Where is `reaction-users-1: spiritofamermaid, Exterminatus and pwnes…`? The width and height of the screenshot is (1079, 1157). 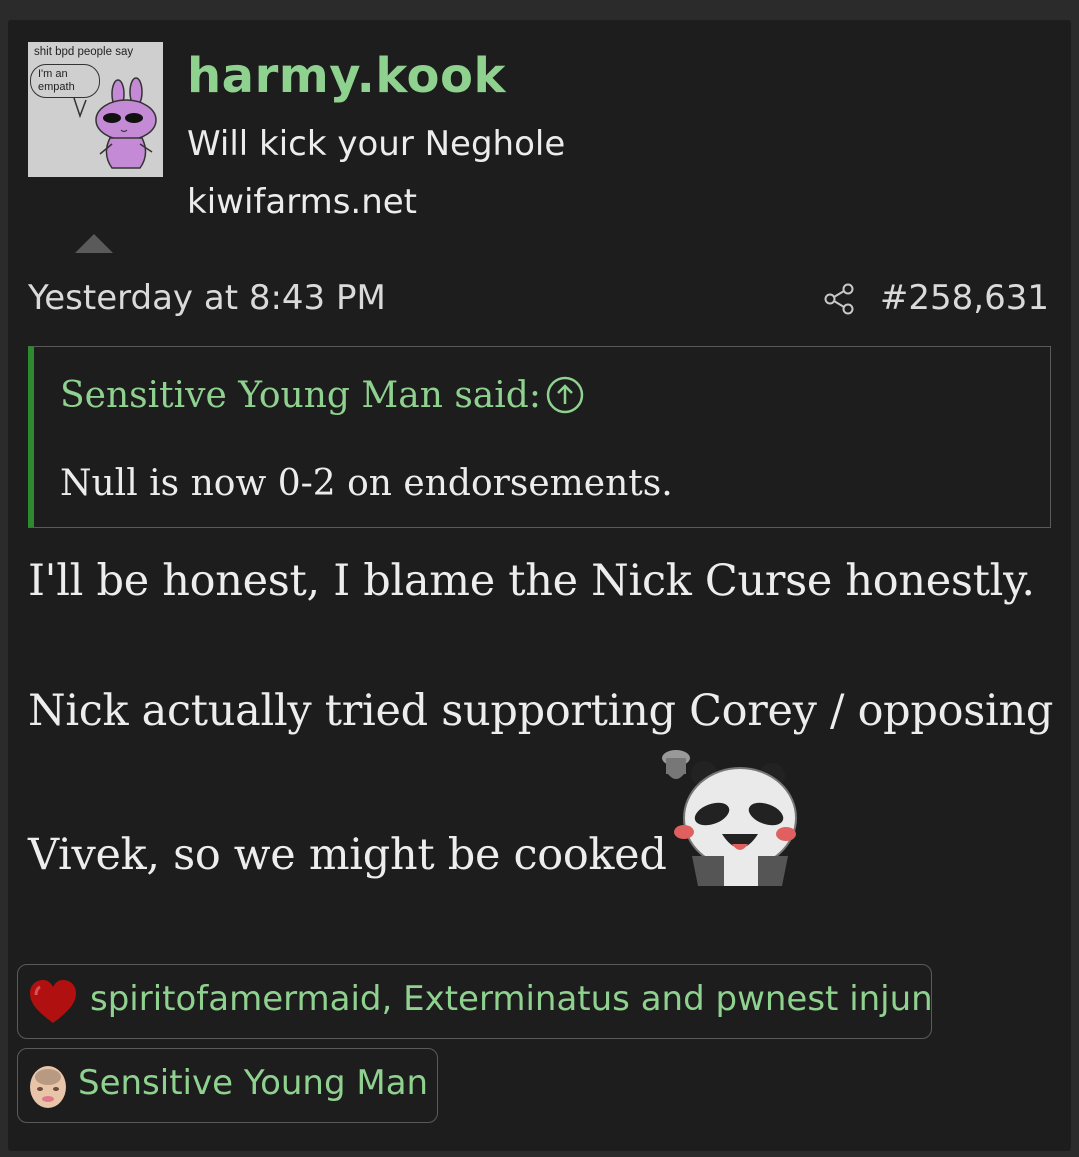
reaction-users-1: spiritofamermaid, Exterminatus and pwnes… is located at coordinates (511, 999).